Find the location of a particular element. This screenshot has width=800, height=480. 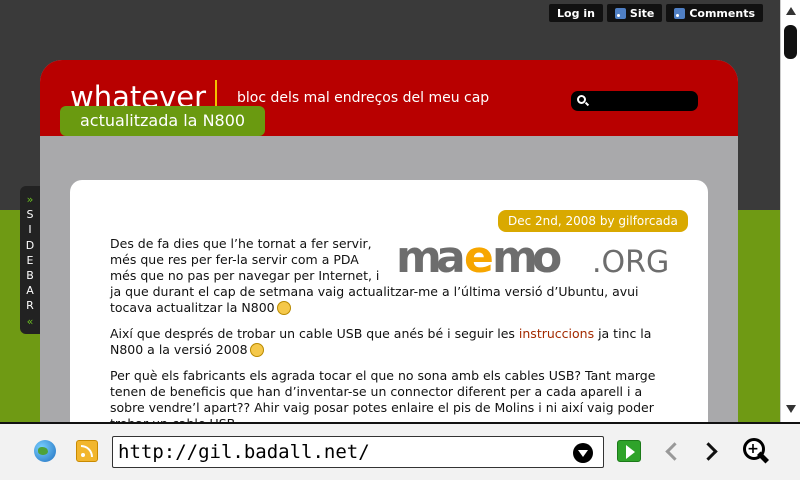

search-box is located at coordinates (634, 101).